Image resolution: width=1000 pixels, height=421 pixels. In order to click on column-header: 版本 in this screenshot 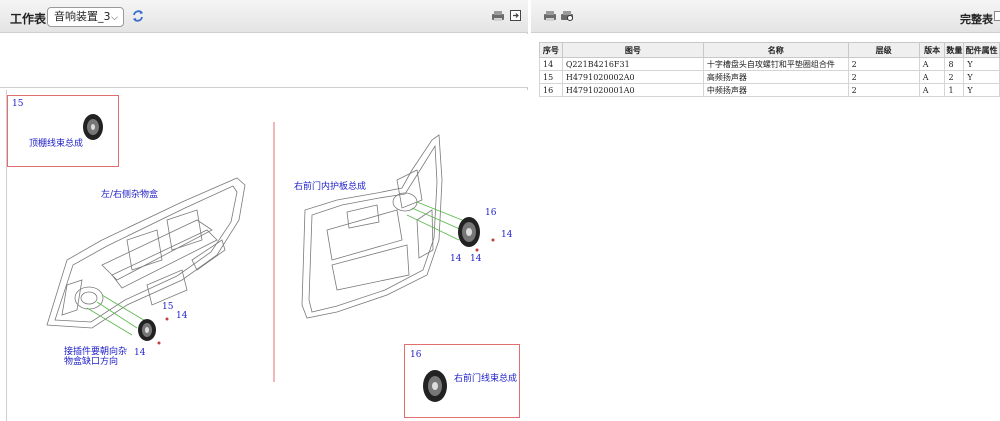, I will do `click(932, 50)`.